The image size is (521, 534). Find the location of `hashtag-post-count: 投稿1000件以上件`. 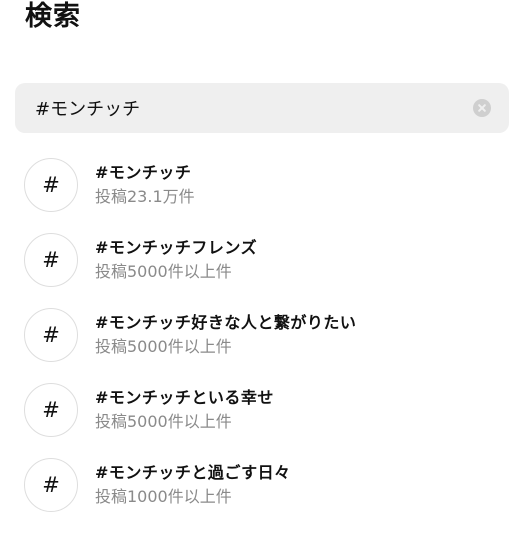

hashtag-post-count: 投稿1000件以上件 is located at coordinates (163, 496).